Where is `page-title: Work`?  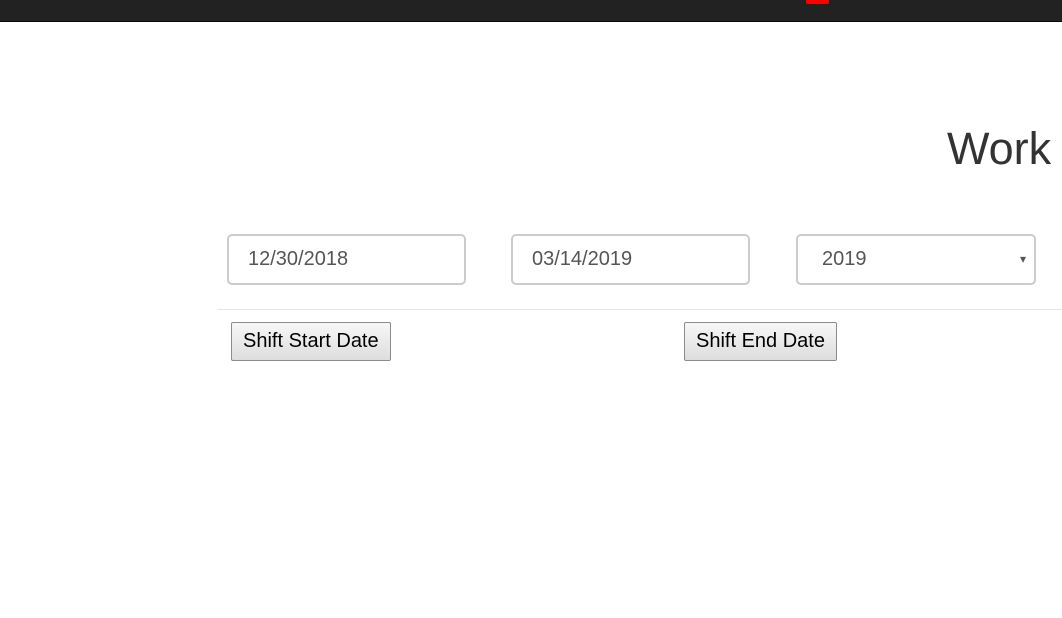 page-title: Work is located at coordinates (999, 148).